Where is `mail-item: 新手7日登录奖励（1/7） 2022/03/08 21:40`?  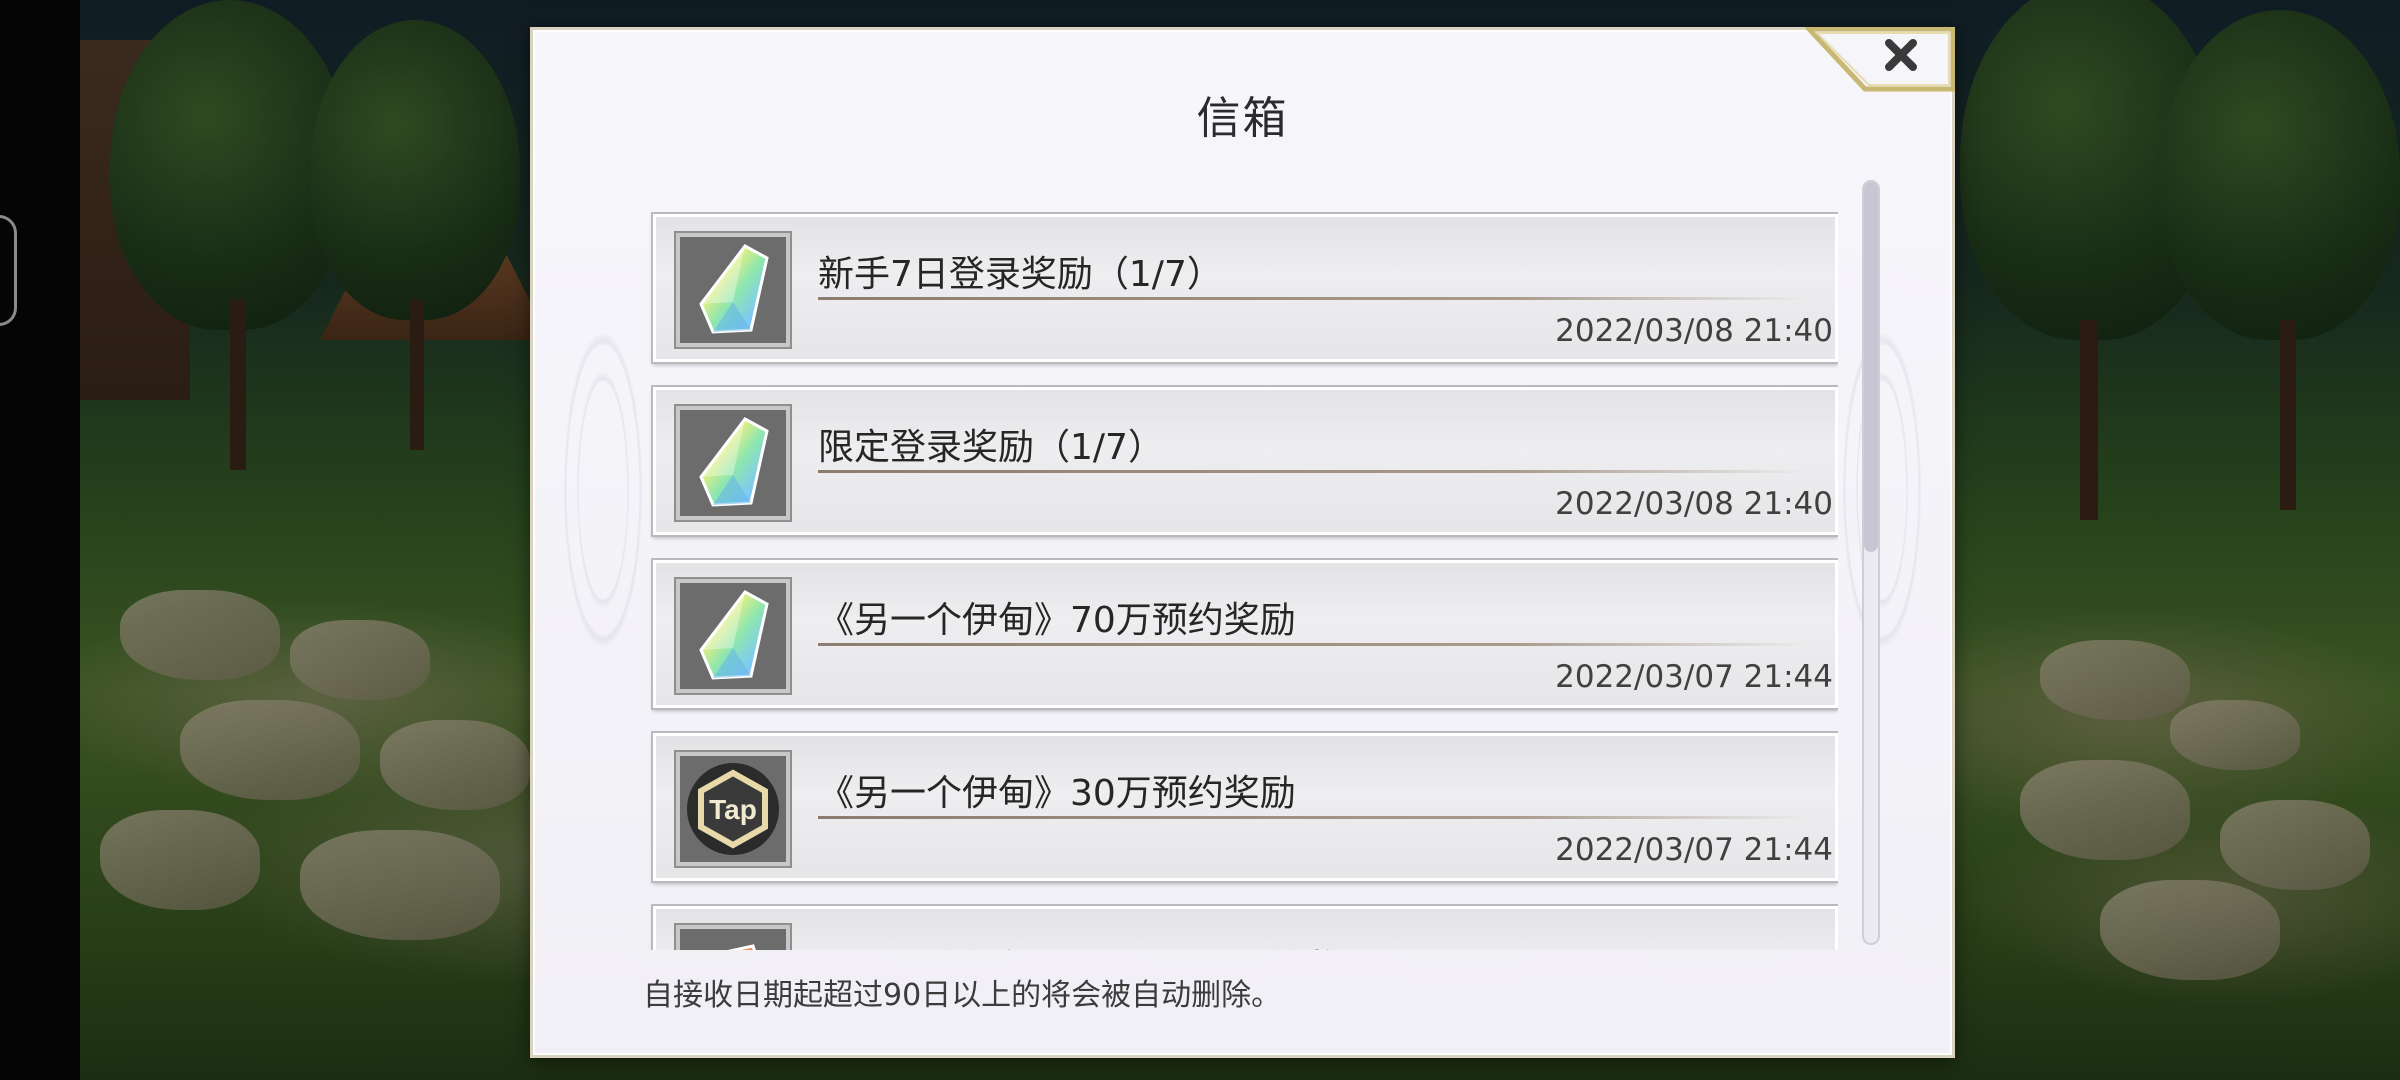
mail-item: 新手7日登录奖励（1/7） 2022/03/08 21:40 is located at coordinates (1244, 288).